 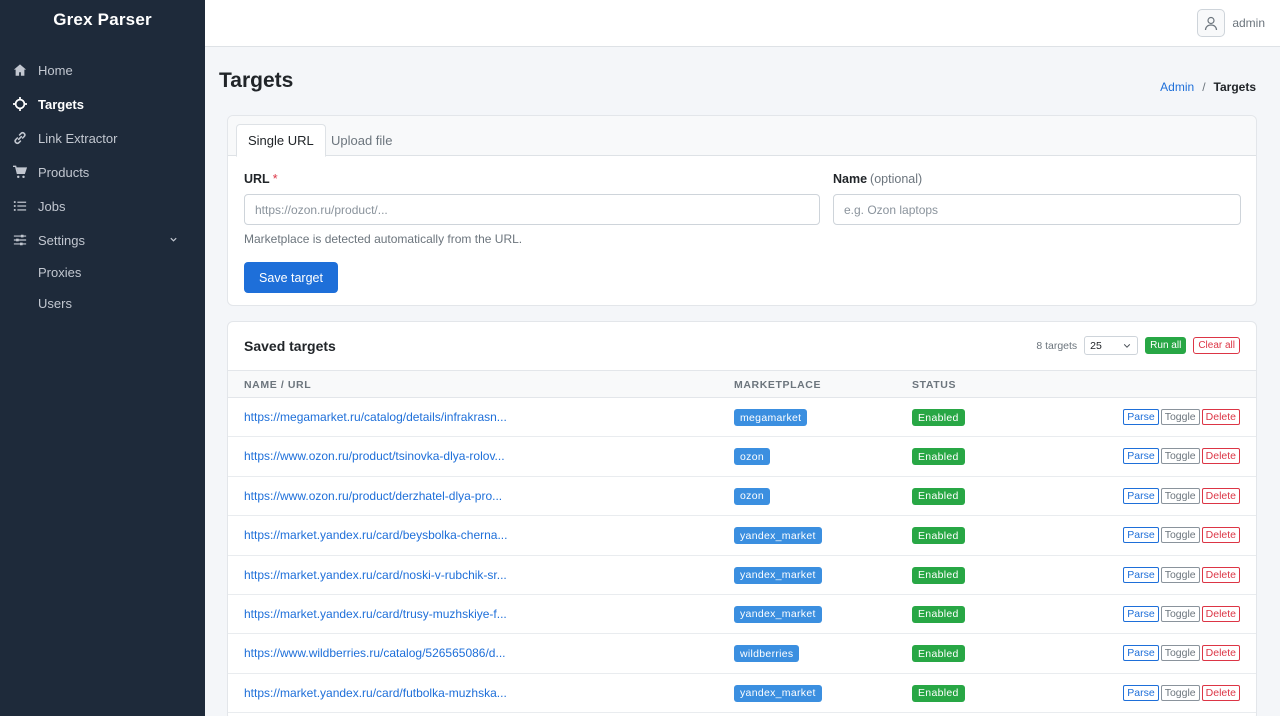 I want to click on sidebar-item-label: Targets, so click(x=61, y=104).